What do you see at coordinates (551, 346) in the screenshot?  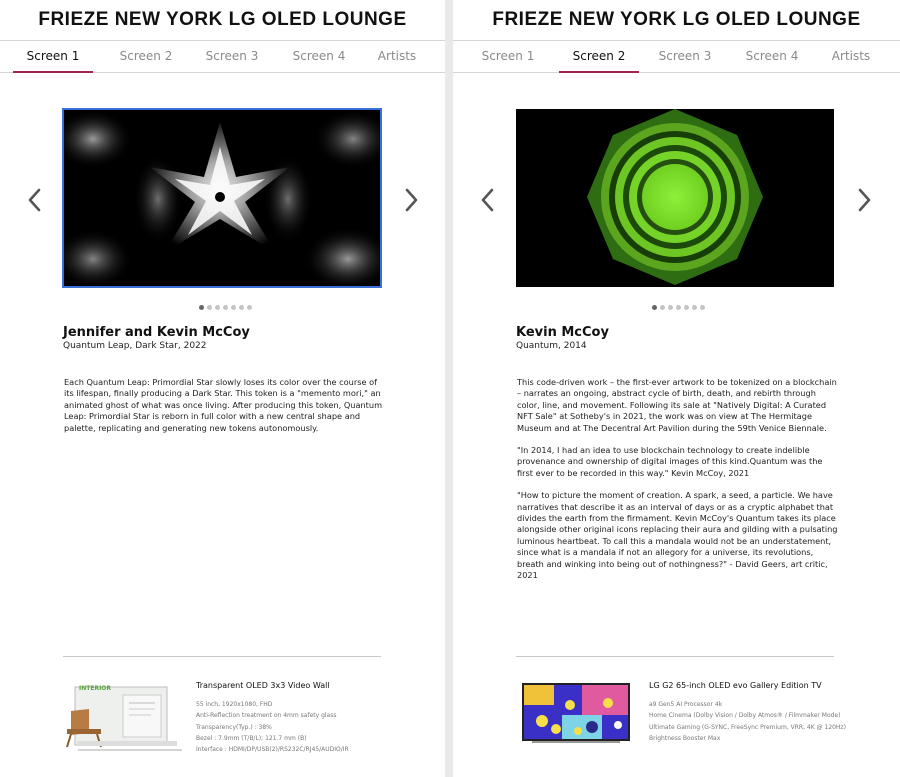 I see `artwork-title: Quantum, 2014` at bounding box center [551, 346].